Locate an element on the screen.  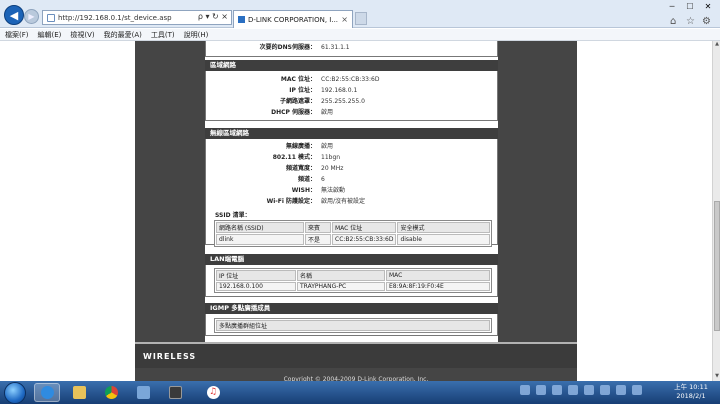
menu-file: 檔案(F) is located at coordinates (17, 35).